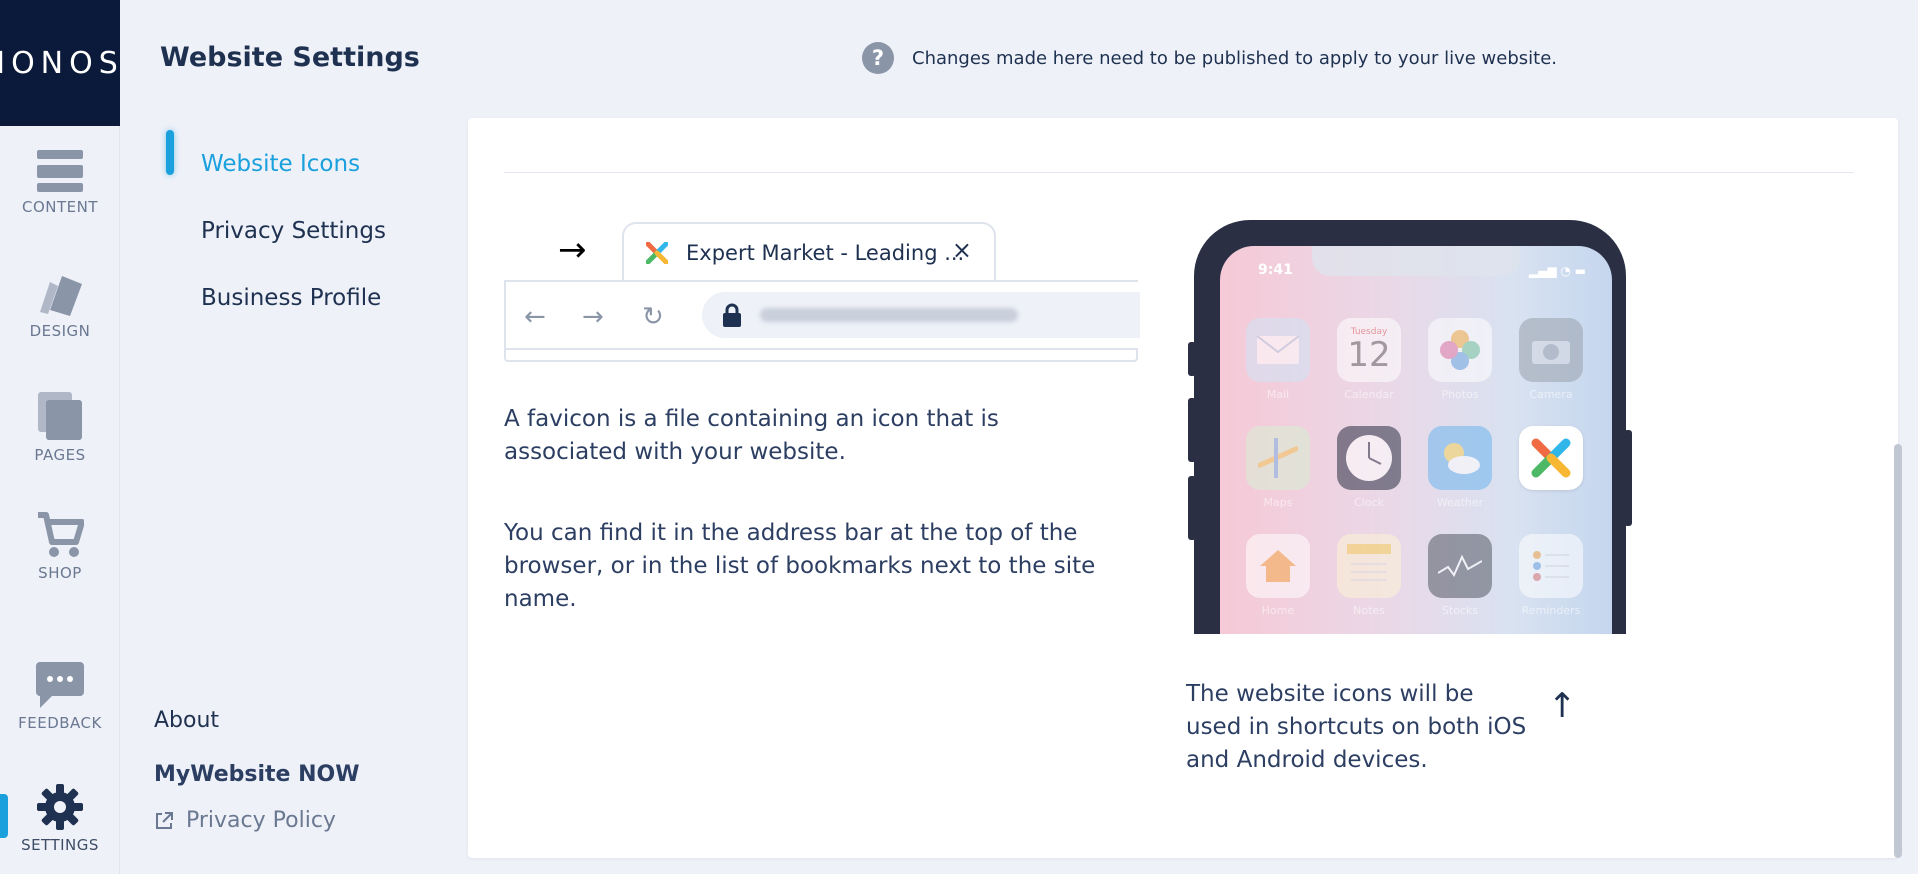 The width and height of the screenshot is (1918, 874). I want to click on reload-icon: ↻, so click(653, 317).